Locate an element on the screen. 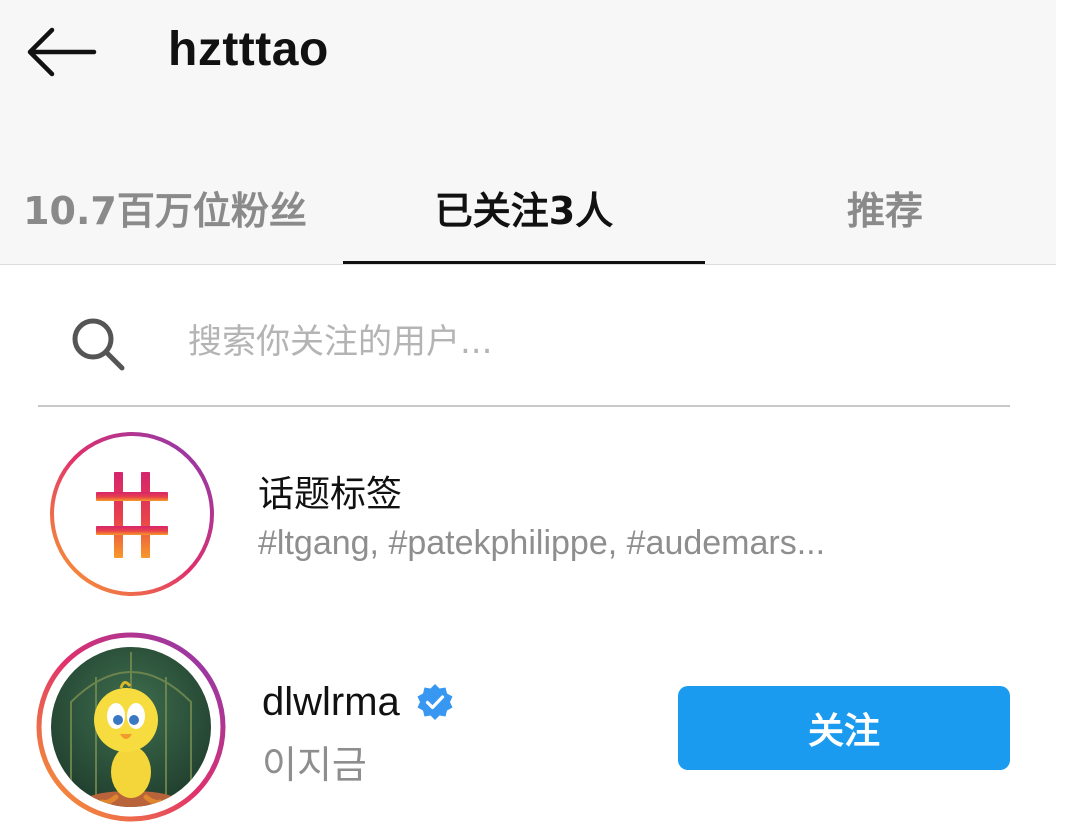 This screenshot has width=1080, height=840. hashtag-icon is located at coordinates (132, 514).